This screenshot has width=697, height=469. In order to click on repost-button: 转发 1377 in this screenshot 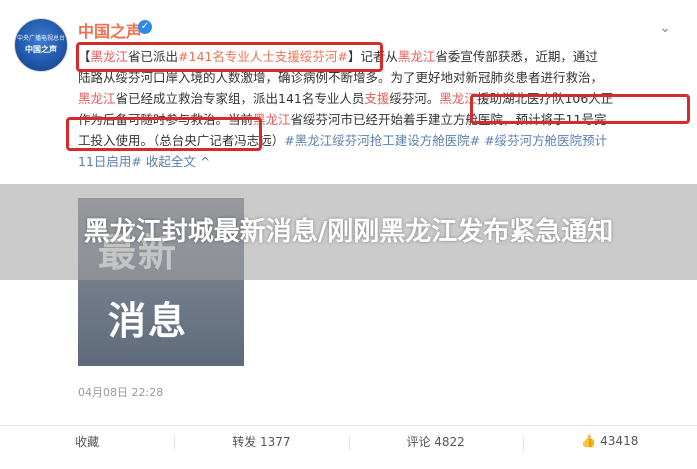, I will do `click(261, 441)`.